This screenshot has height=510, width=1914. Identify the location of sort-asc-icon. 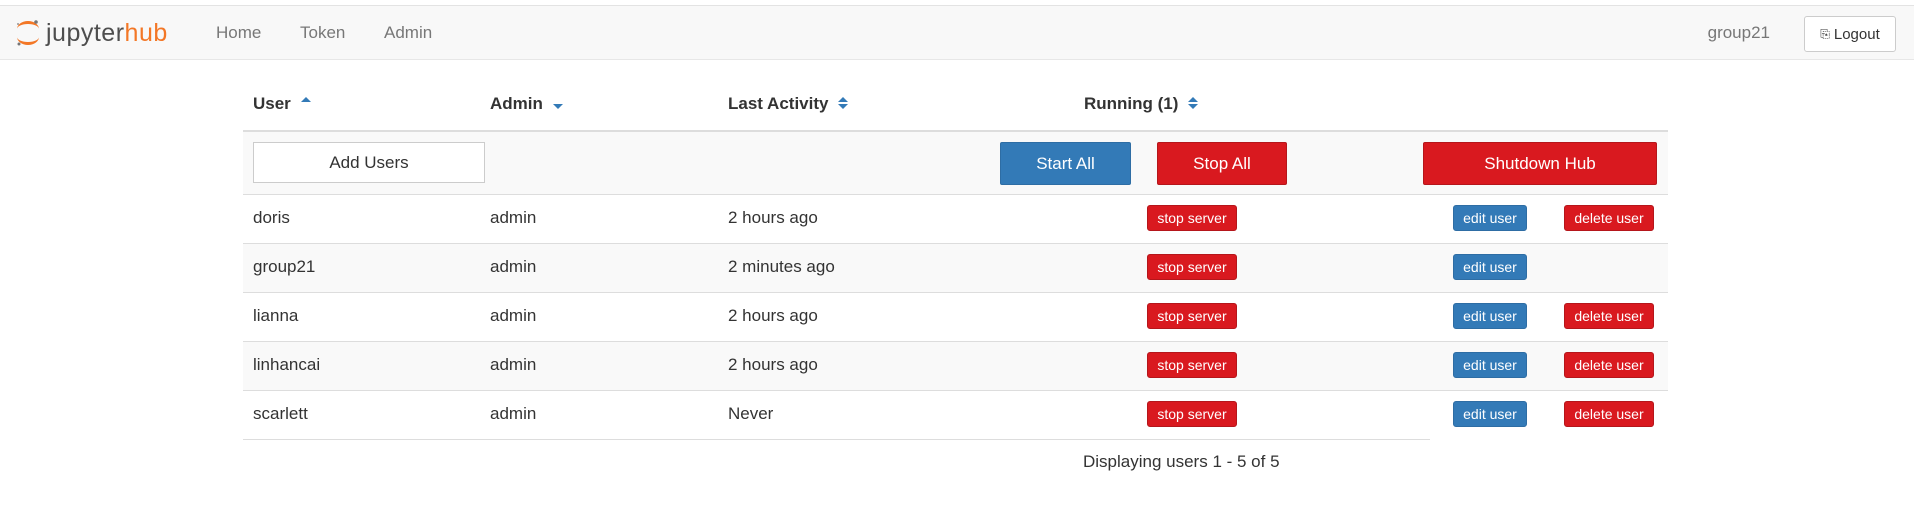
(305, 100).